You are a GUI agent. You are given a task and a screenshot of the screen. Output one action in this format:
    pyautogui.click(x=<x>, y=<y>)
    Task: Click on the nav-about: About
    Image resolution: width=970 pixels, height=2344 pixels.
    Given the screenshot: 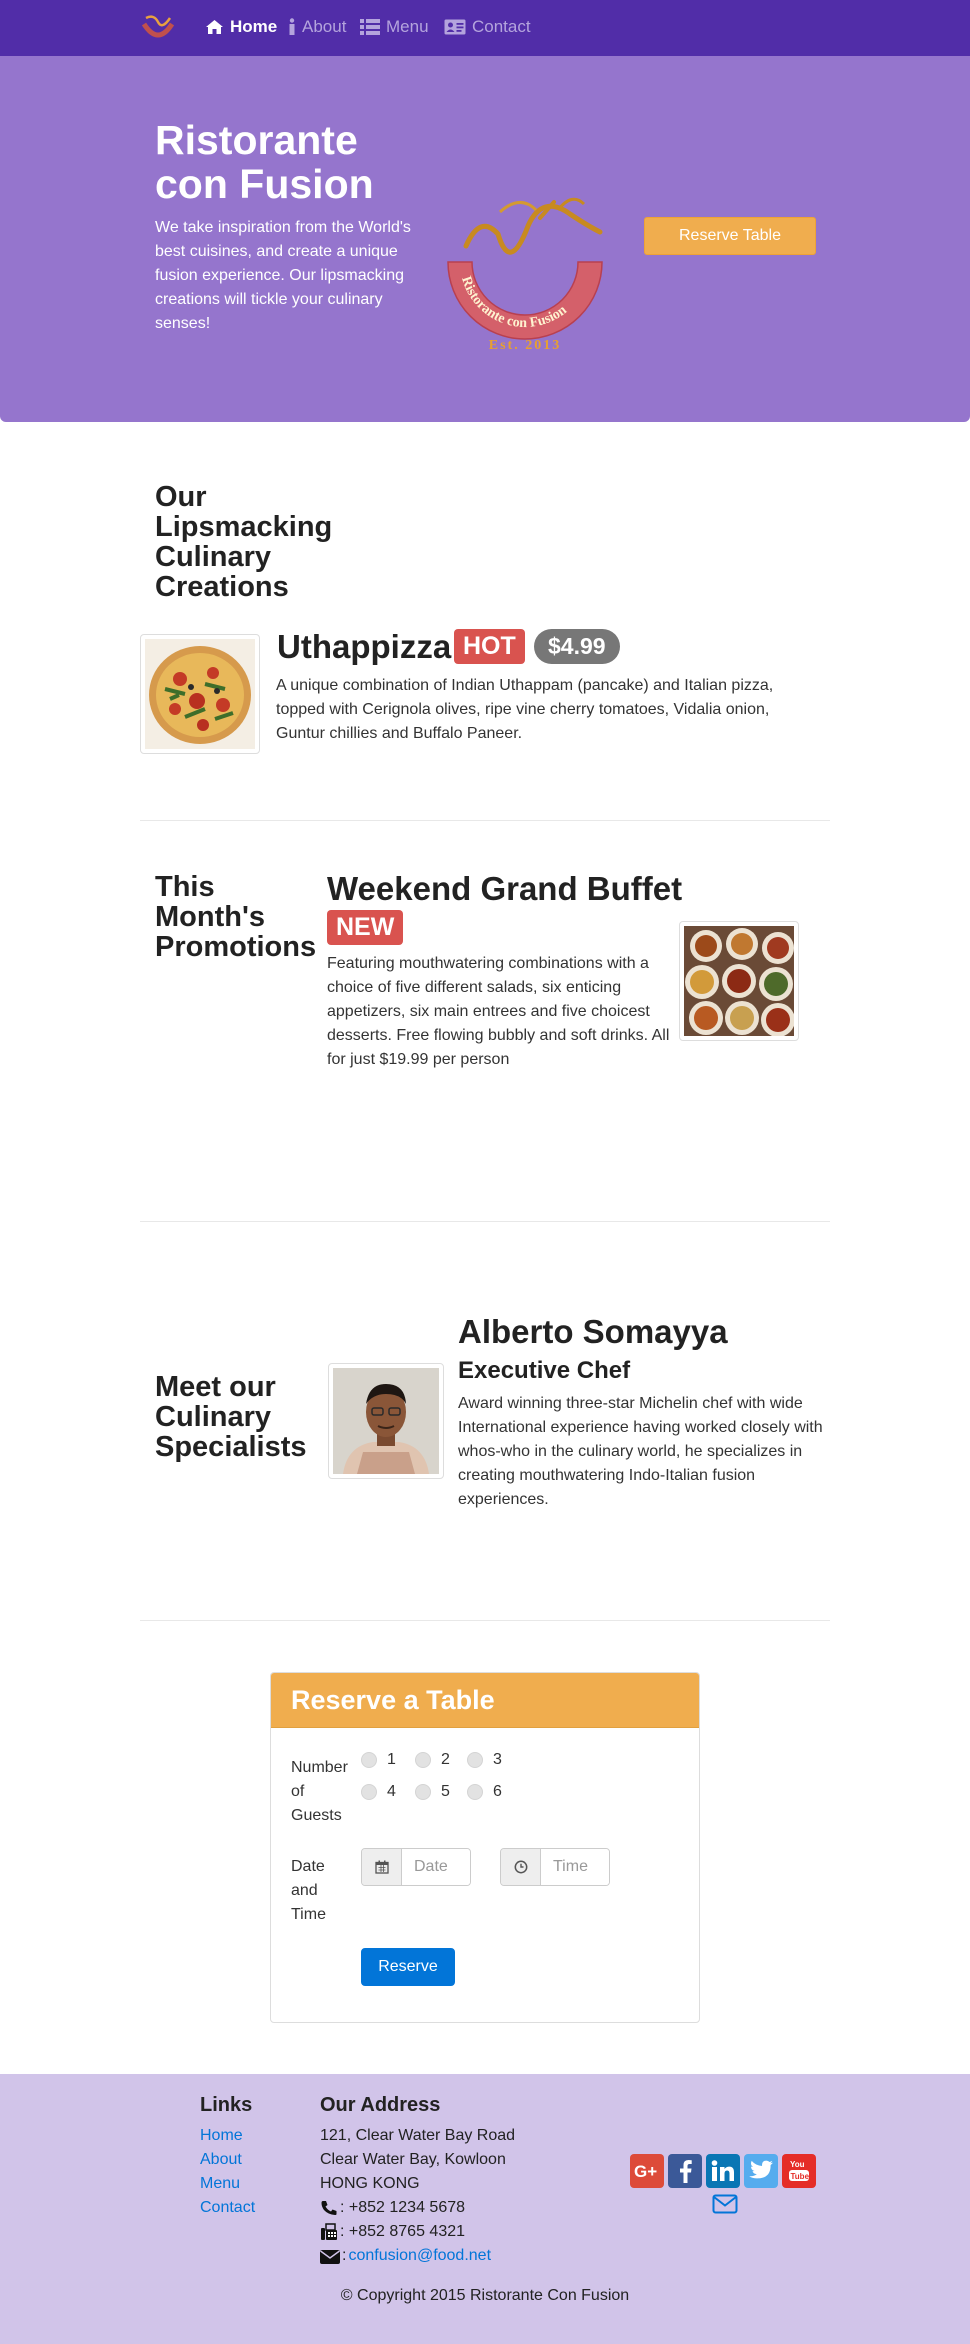 What is the action you would take?
    pyautogui.click(x=317, y=27)
    